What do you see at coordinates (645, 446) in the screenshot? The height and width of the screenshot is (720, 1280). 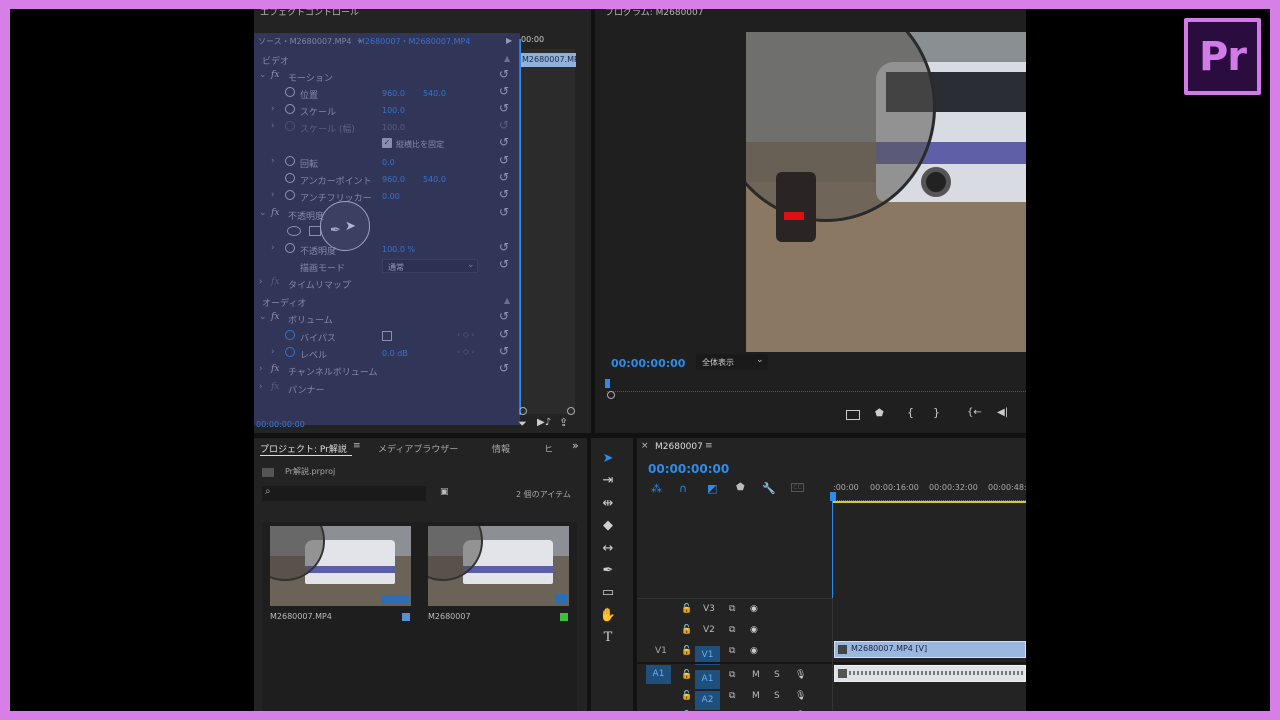 I see `close-icon: ×` at bounding box center [645, 446].